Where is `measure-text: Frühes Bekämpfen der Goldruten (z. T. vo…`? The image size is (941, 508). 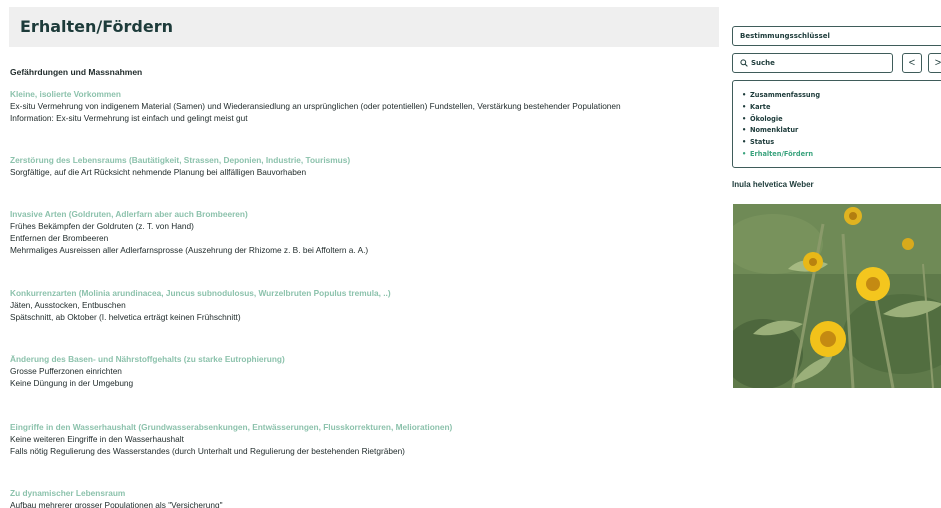
measure-text: Frühes Bekämpfen der Goldruten (z. T. vo… is located at coordinates (102, 226).